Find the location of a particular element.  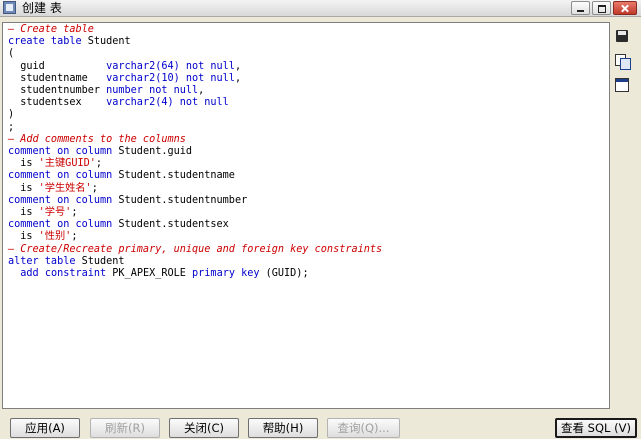

code-line: is '主键GUID'; is located at coordinates (195, 164).